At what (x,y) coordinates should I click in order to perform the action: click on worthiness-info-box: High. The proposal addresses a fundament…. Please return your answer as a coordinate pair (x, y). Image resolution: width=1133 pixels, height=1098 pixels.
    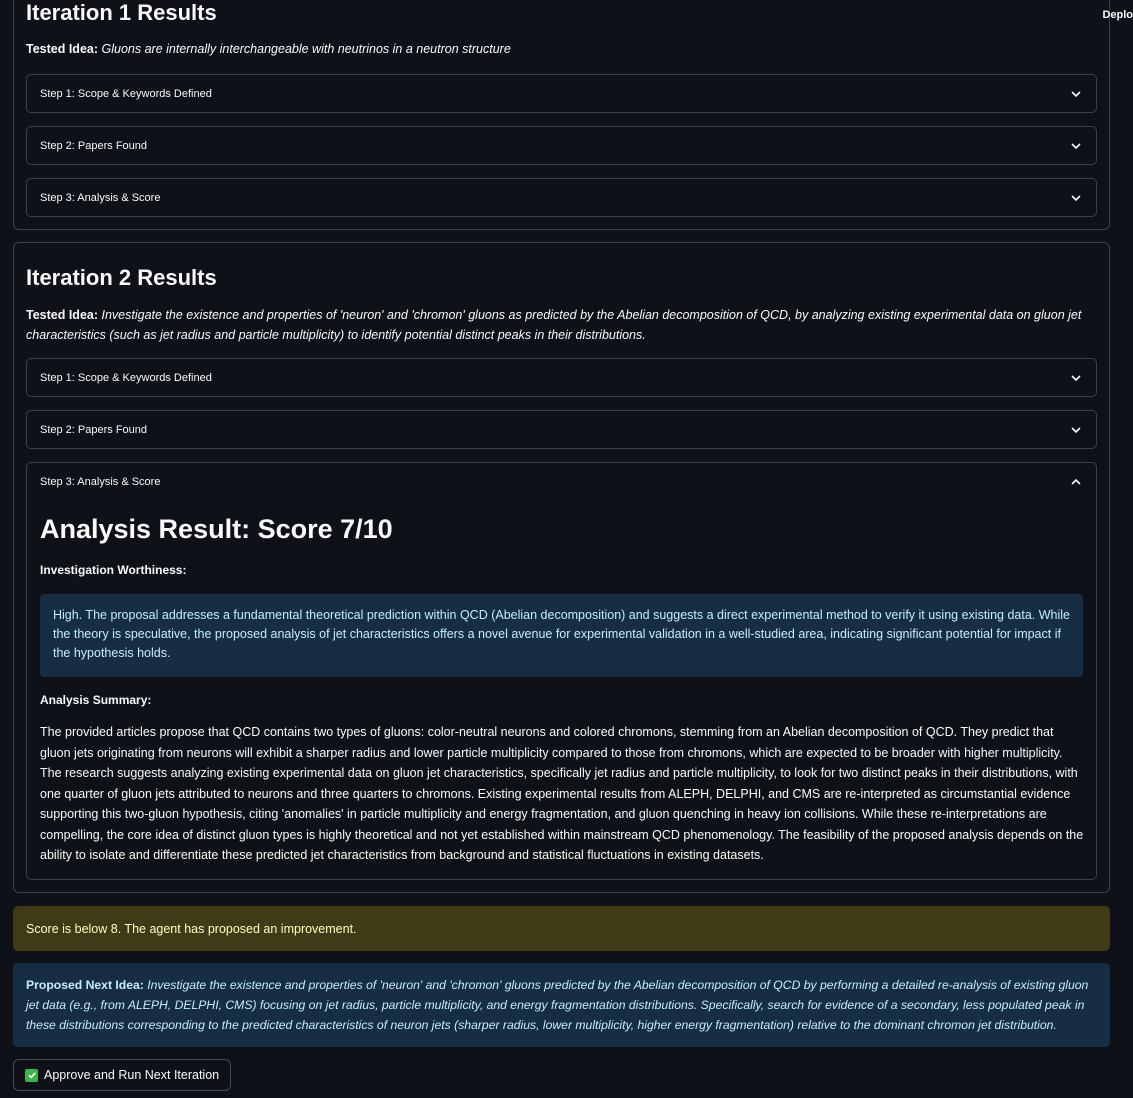
    Looking at the image, I should click on (561, 635).